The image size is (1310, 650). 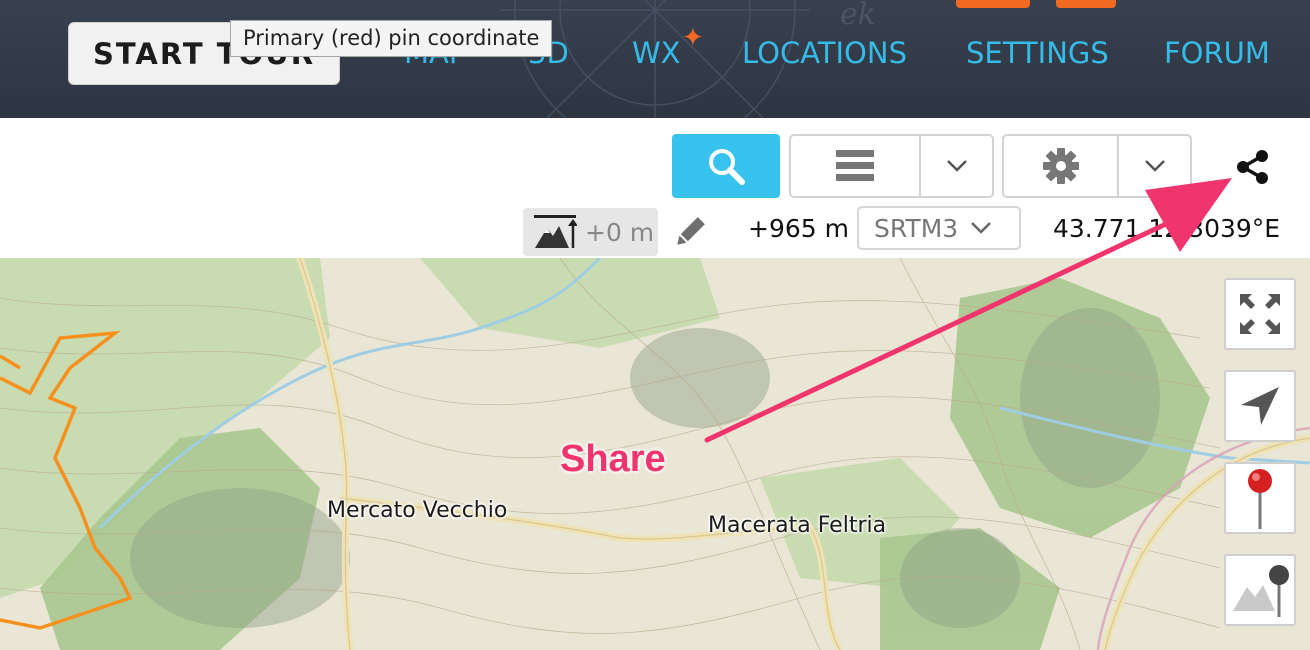 I want to click on pin-coordinate-tooltip: Primary (red) pin coordinate, so click(x=391, y=38).